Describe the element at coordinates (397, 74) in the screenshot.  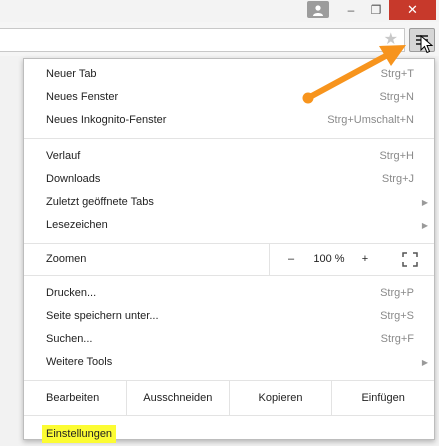
I see `menu-item-shortcut: Strg+T` at that location.